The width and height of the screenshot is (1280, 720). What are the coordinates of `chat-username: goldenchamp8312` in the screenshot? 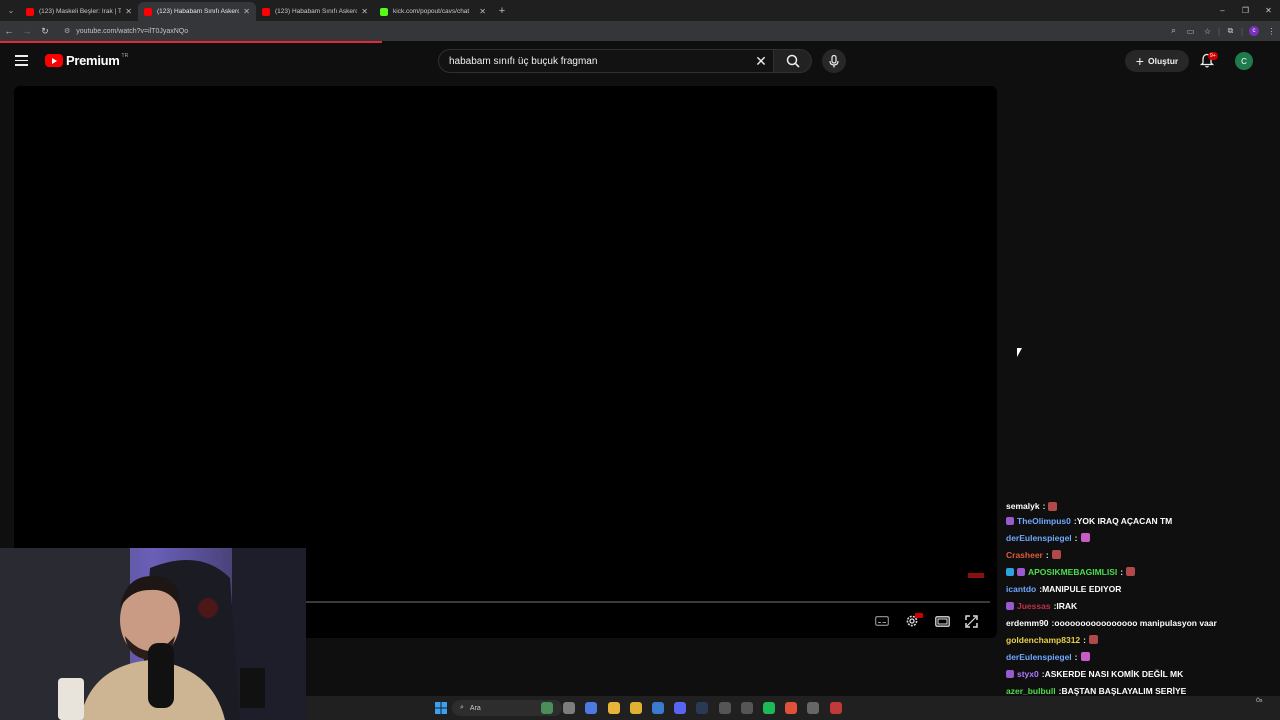 It's located at (1043, 640).